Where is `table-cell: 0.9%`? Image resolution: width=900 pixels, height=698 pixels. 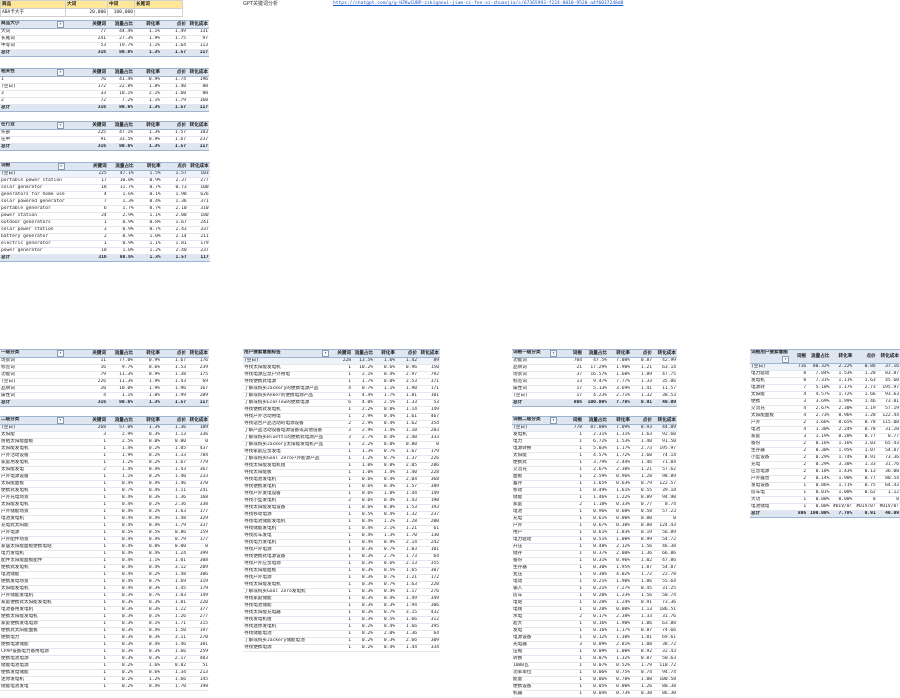 table-cell: 0.9% is located at coordinates (147, 361).